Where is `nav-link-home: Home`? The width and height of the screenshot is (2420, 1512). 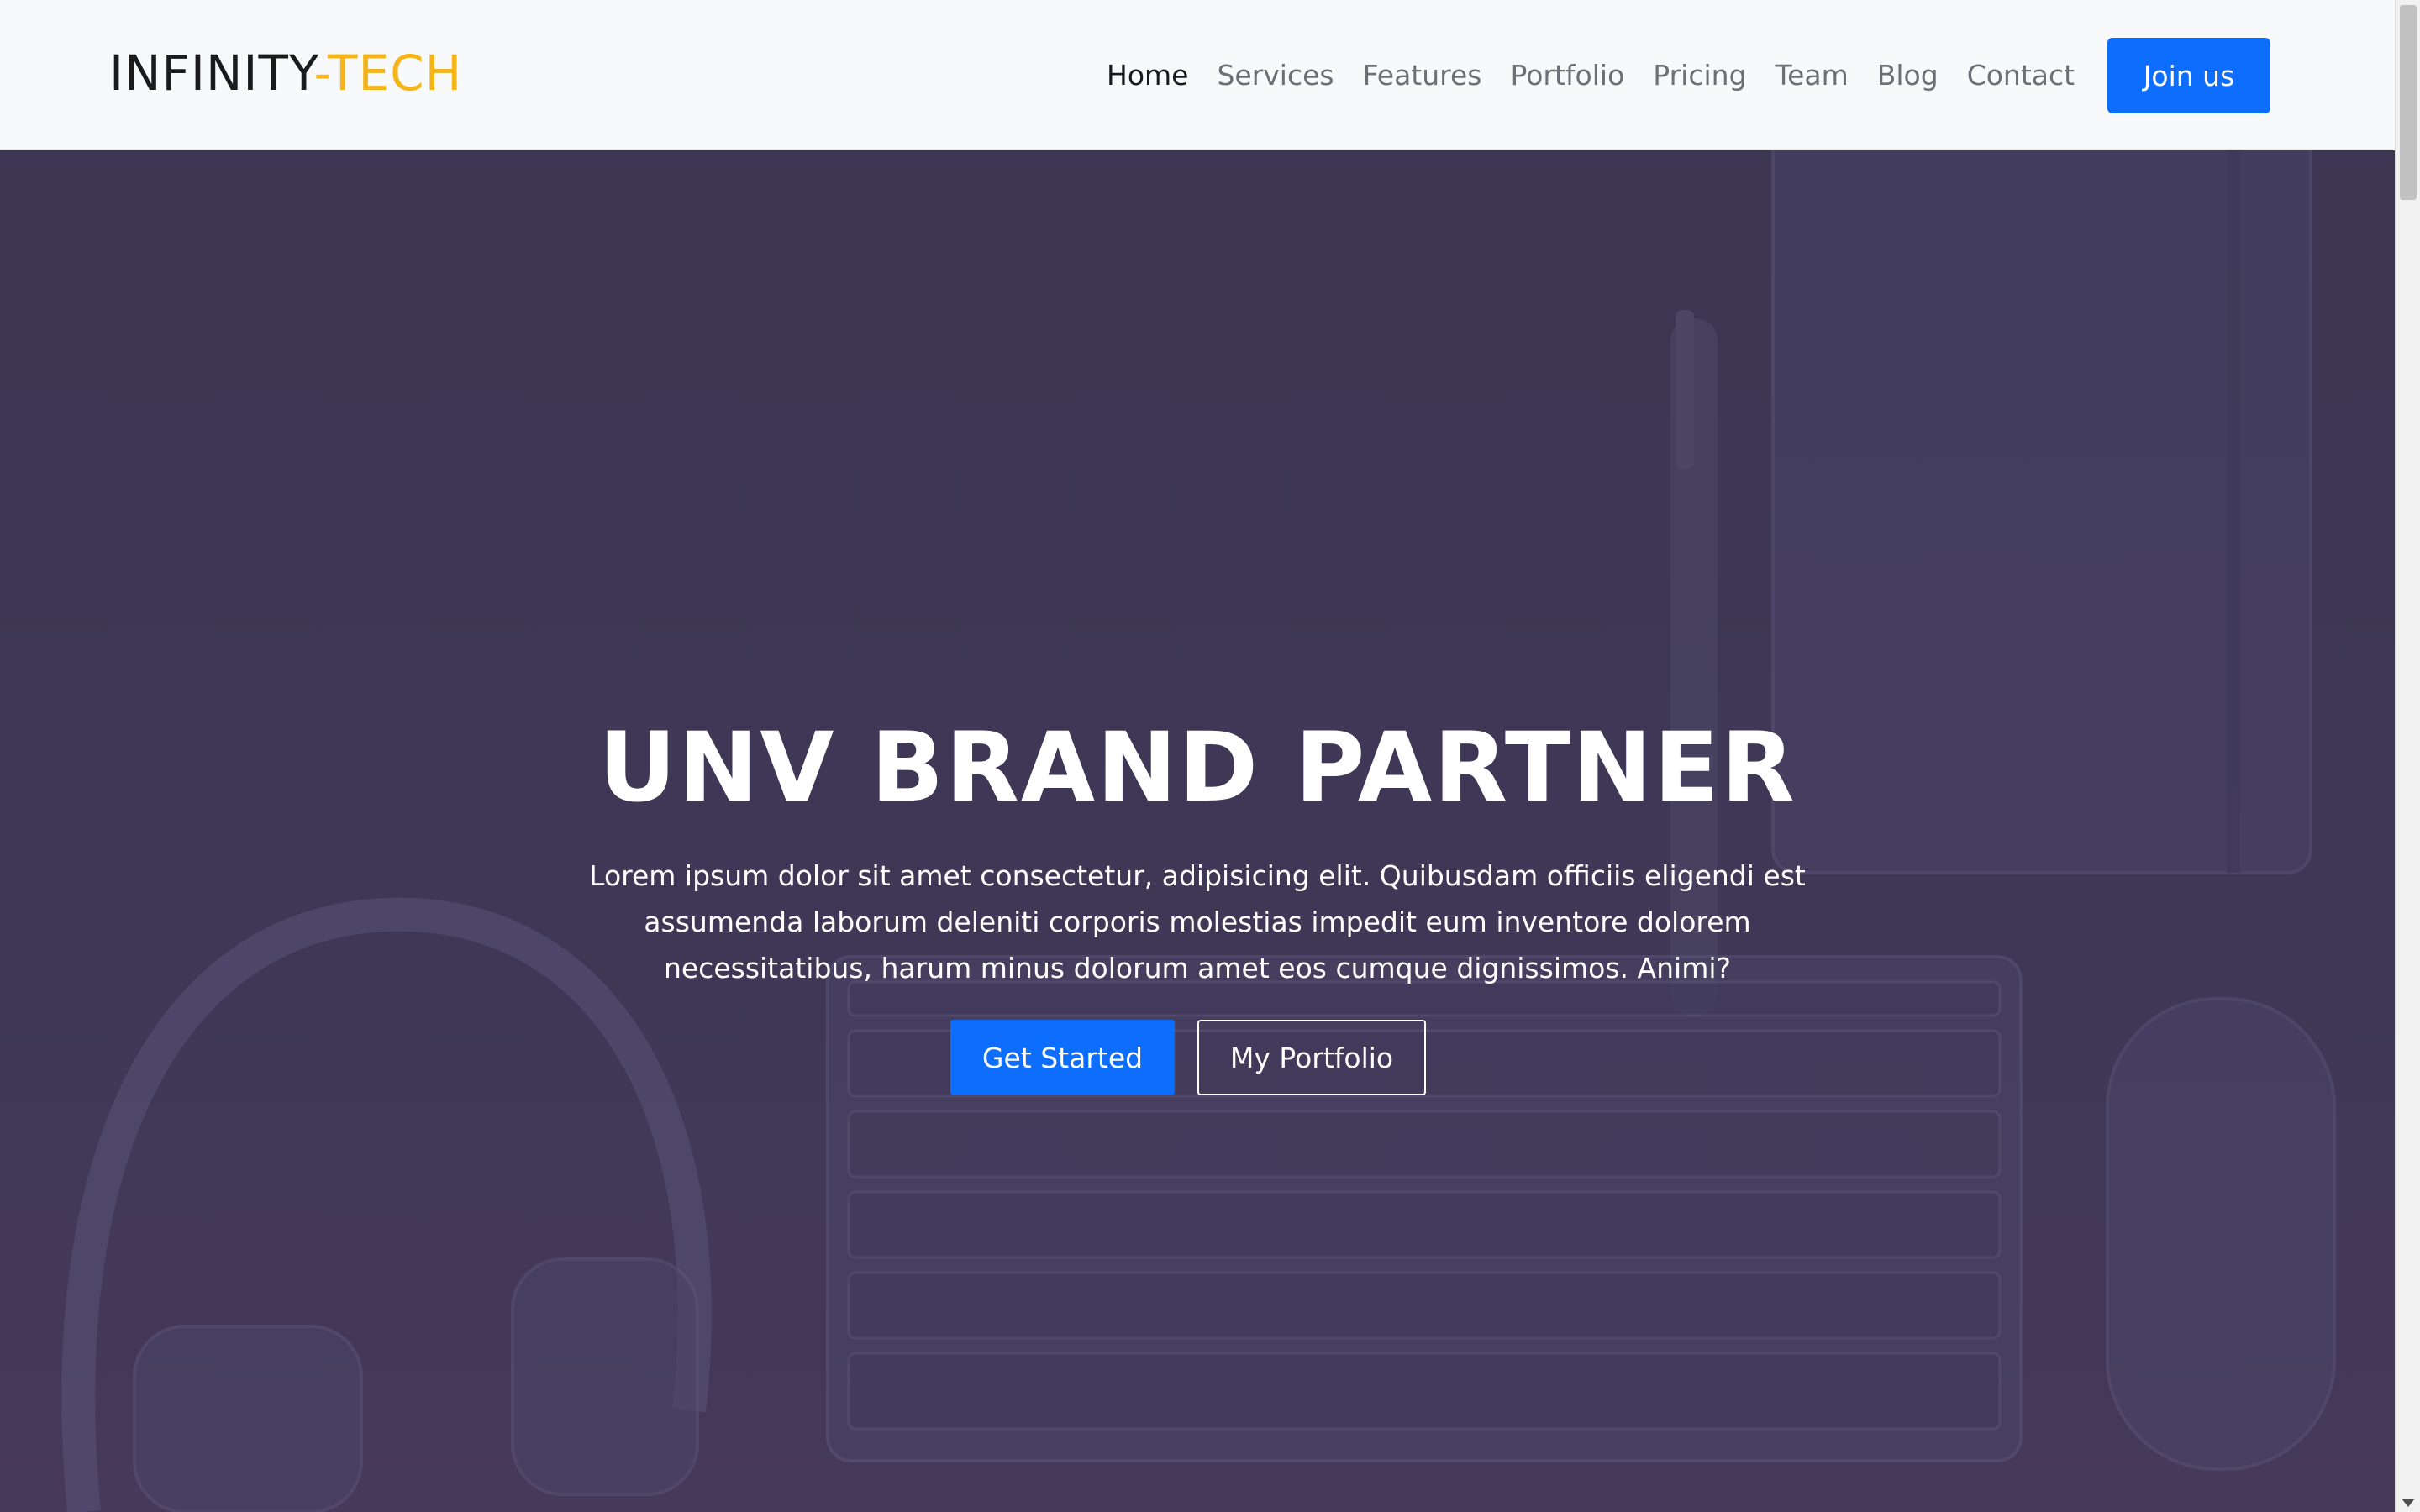
nav-link-home: Home is located at coordinates (1147, 75).